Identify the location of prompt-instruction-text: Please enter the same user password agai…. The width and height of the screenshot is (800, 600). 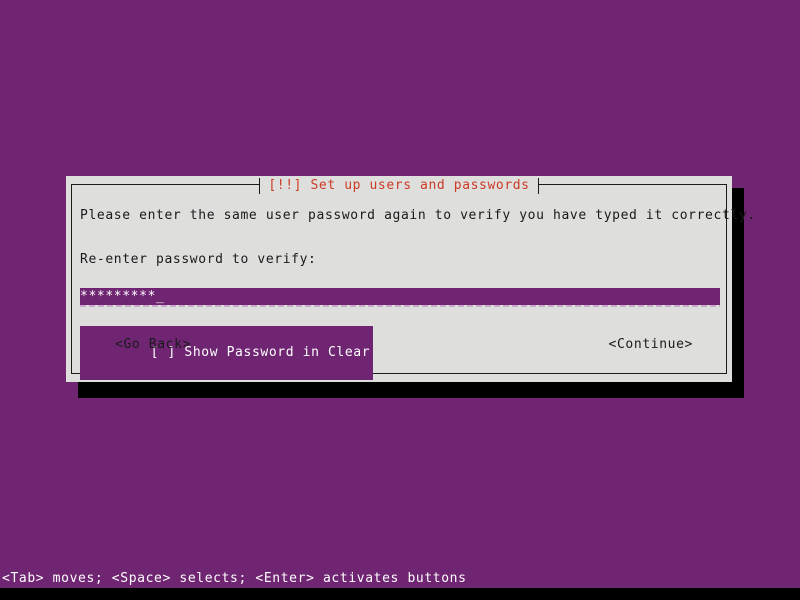
(418, 215).